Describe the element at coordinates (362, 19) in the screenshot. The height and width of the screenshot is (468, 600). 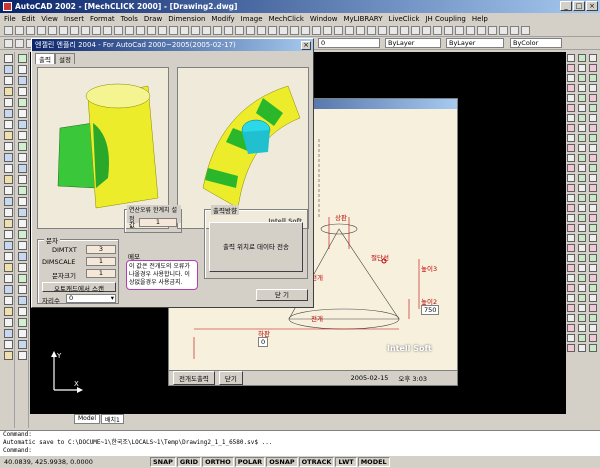
I see `menu-mylibrary: MyLIBRARY` at that location.